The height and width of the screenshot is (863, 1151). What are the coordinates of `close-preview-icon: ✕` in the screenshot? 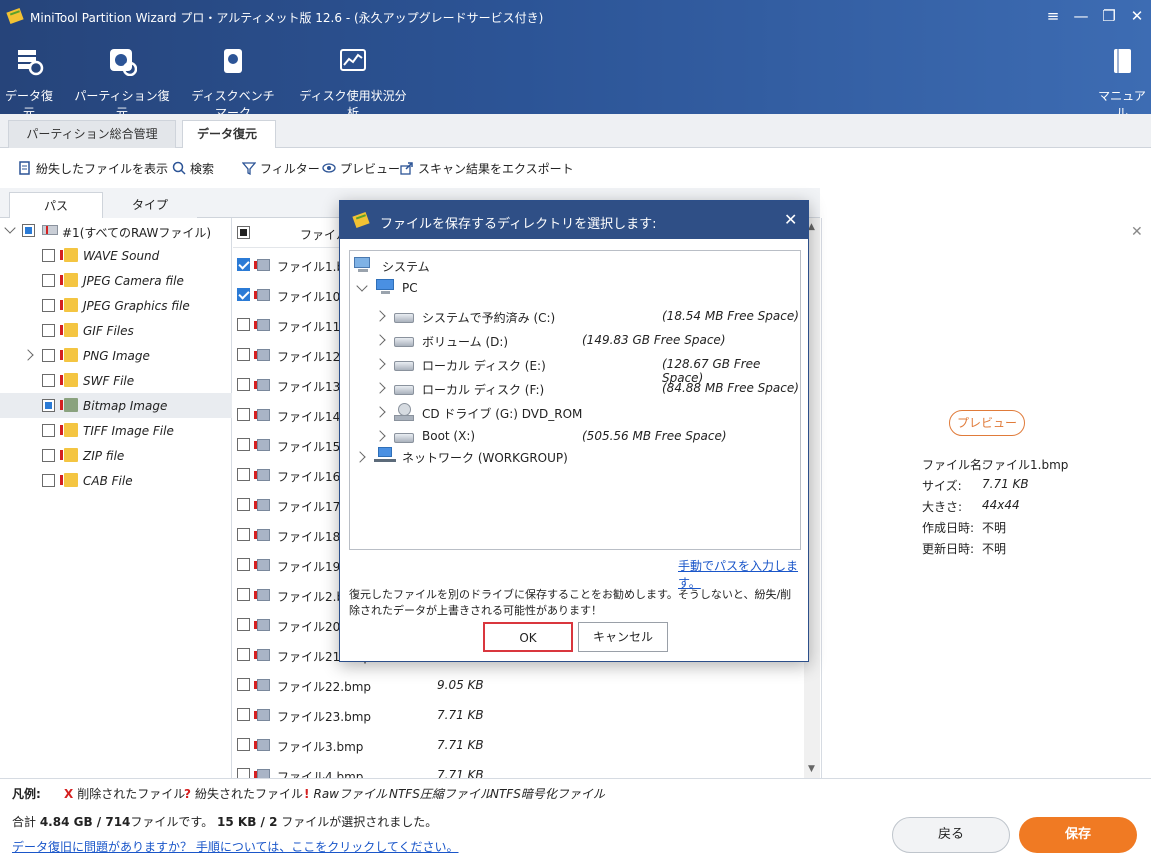 It's located at (1137, 232).